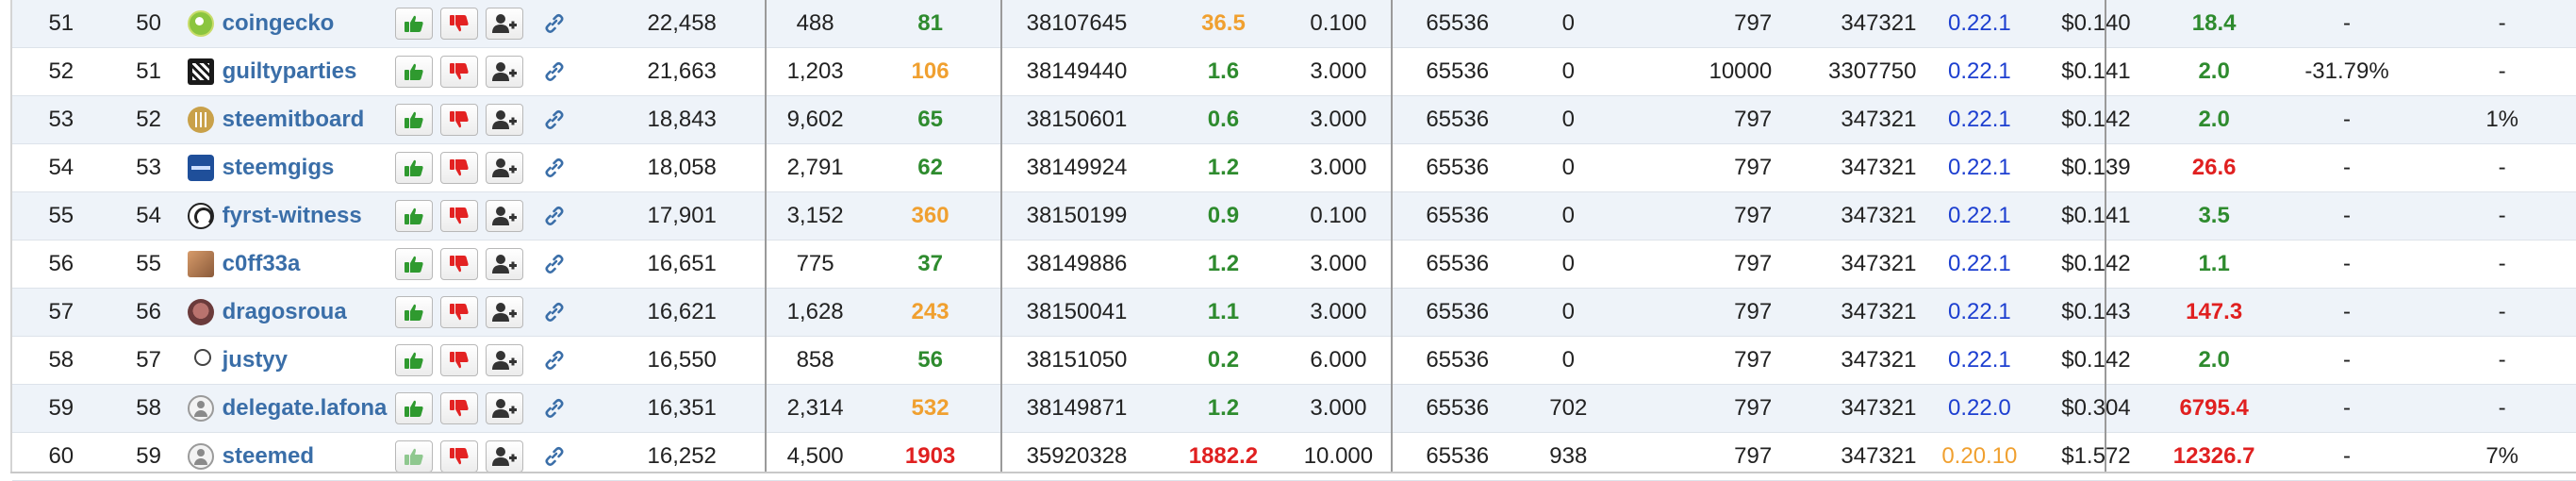  What do you see at coordinates (305, 408) in the screenshot?
I see `witness-name-link: delegate.lafona` at bounding box center [305, 408].